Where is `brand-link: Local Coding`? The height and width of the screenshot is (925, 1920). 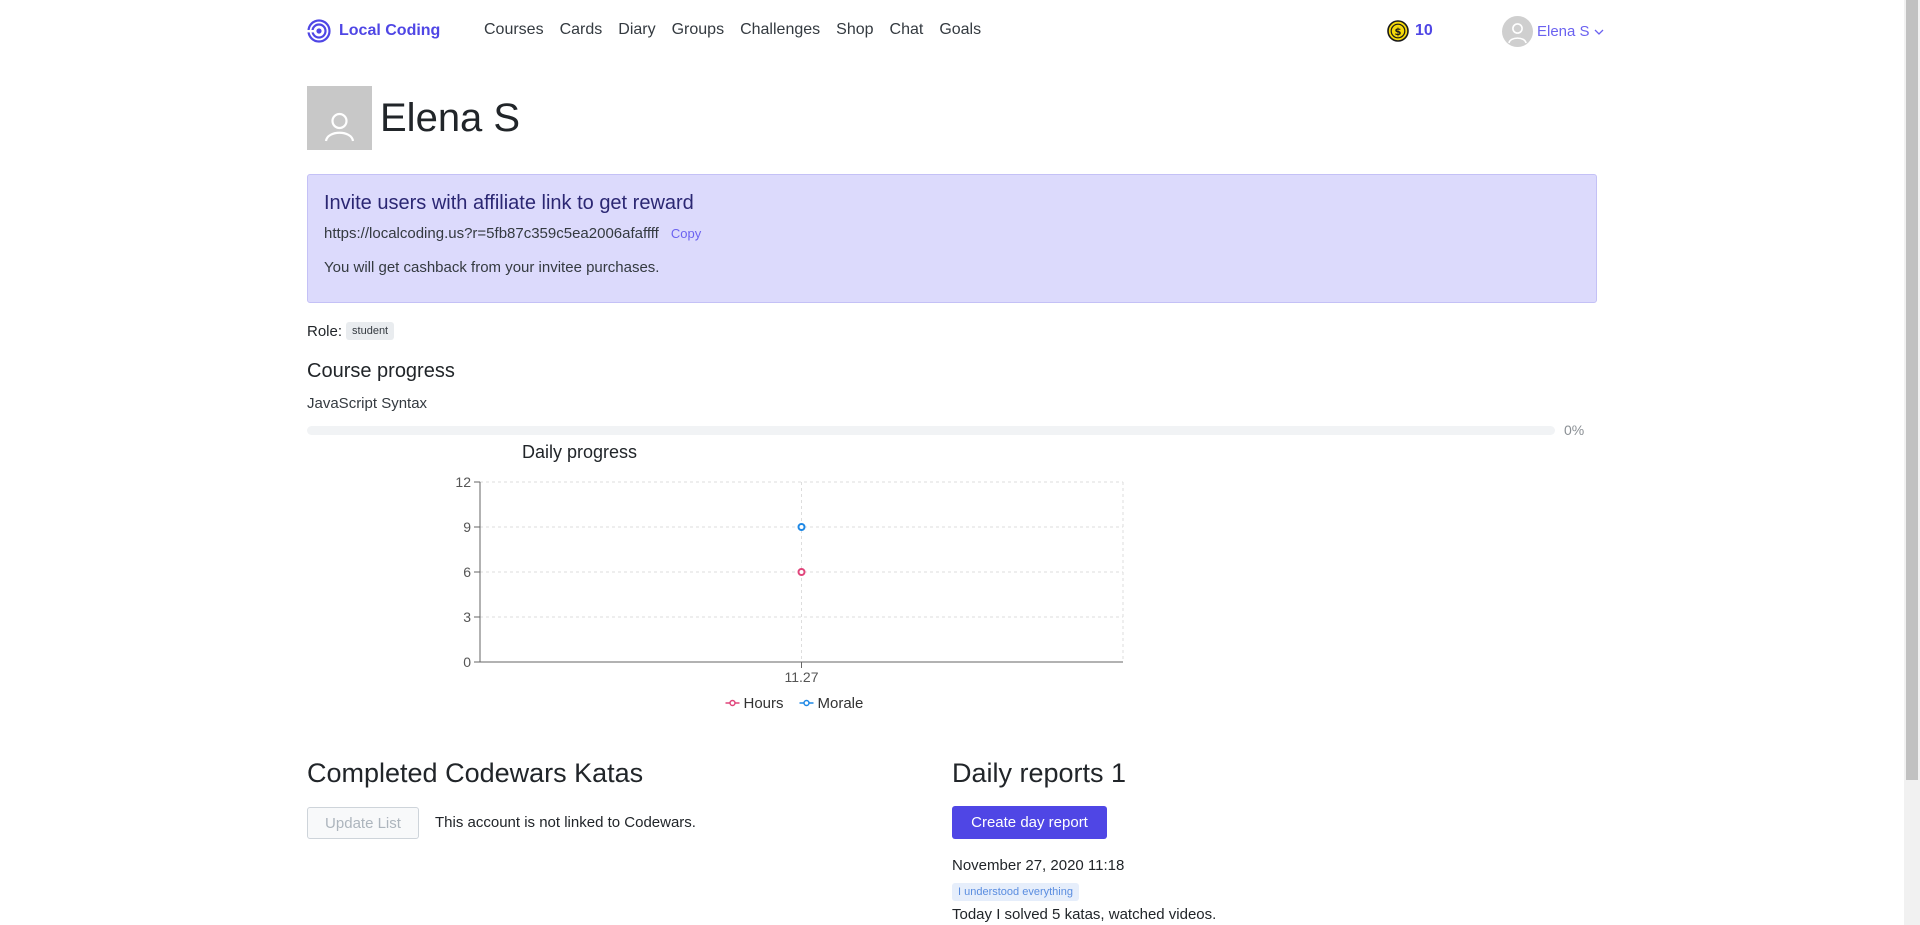 brand-link: Local Coding is located at coordinates (373, 31).